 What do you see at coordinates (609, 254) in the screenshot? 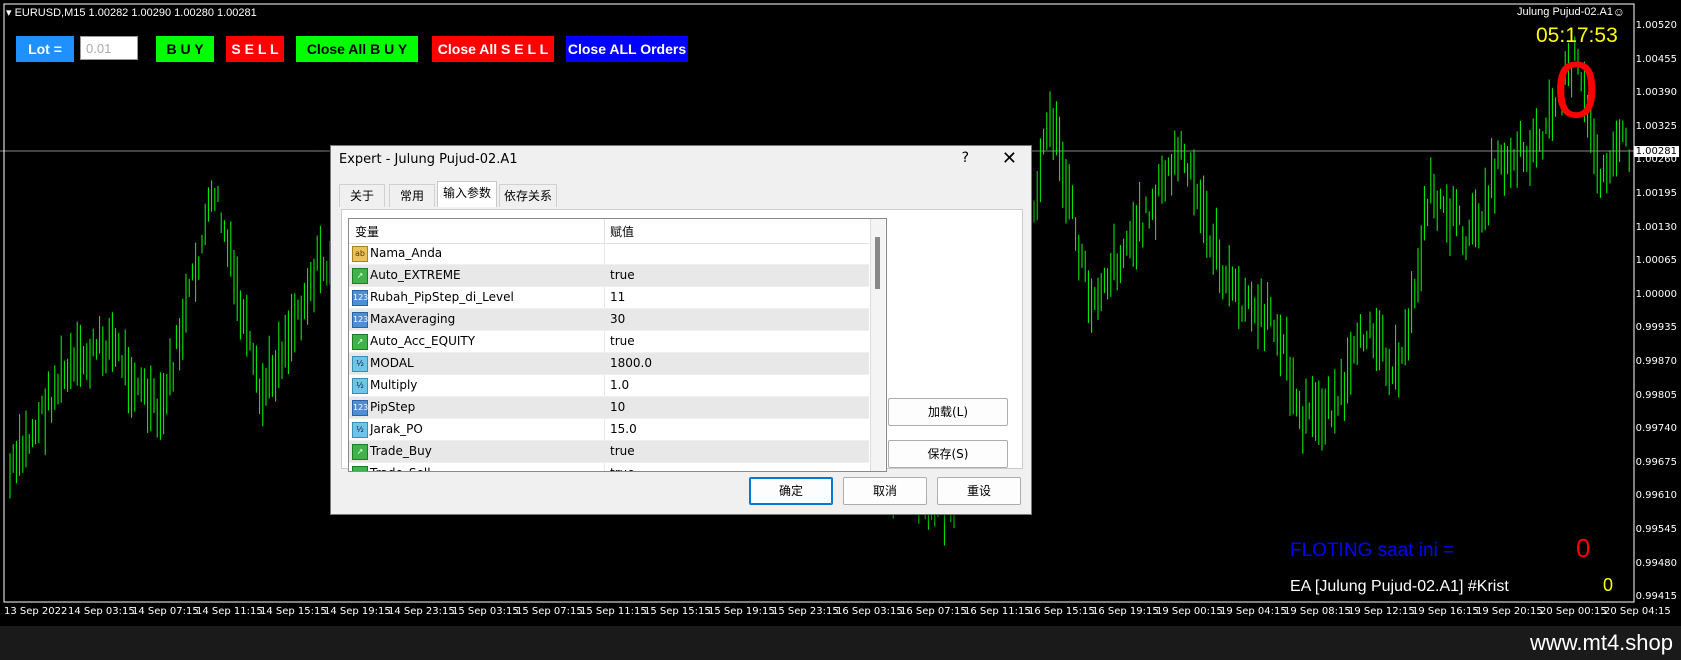
I see `param-row: ab Nama_Anda` at bounding box center [609, 254].